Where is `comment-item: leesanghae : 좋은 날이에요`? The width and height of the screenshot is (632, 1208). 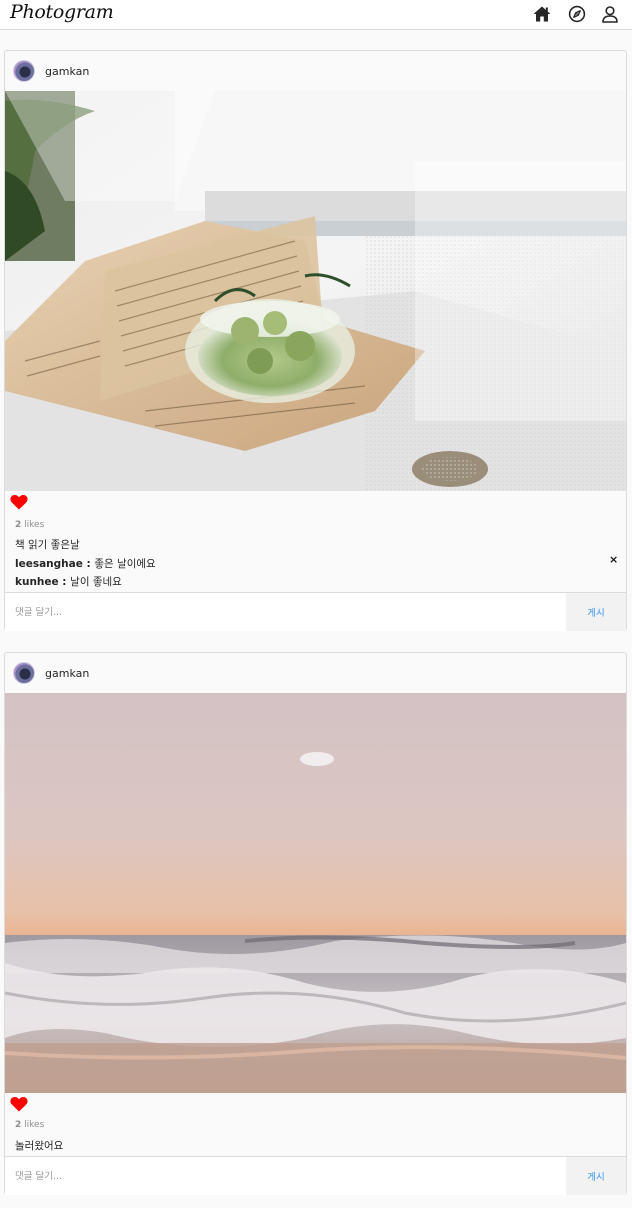 comment-item: leesanghae : 좋은 날이에요 is located at coordinates (85, 563).